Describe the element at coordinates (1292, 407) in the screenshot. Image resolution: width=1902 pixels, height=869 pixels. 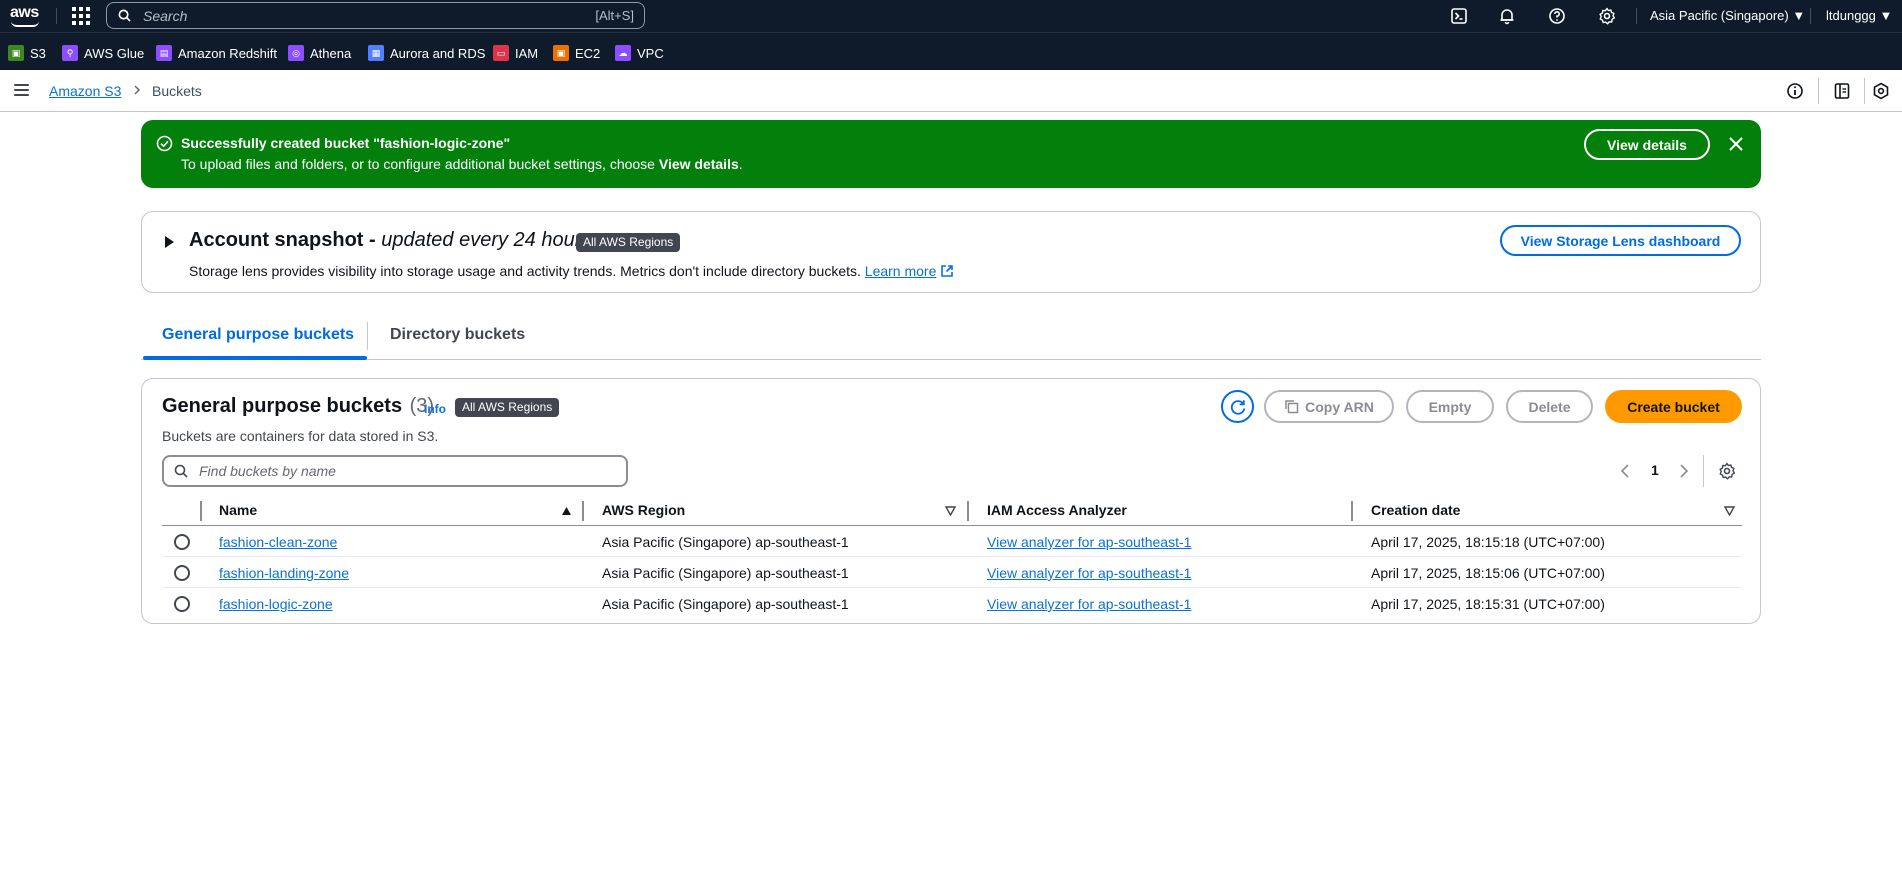
I see `copy-icon` at that location.